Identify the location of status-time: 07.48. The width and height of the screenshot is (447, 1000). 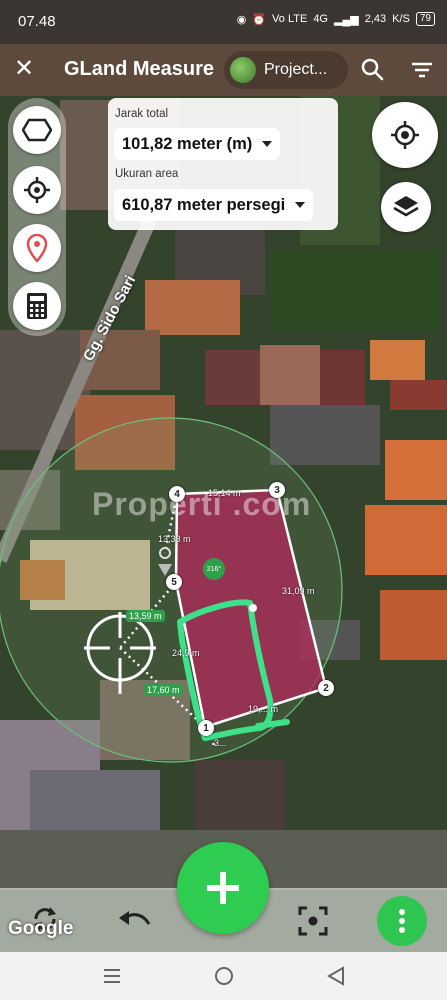
(37, 21).